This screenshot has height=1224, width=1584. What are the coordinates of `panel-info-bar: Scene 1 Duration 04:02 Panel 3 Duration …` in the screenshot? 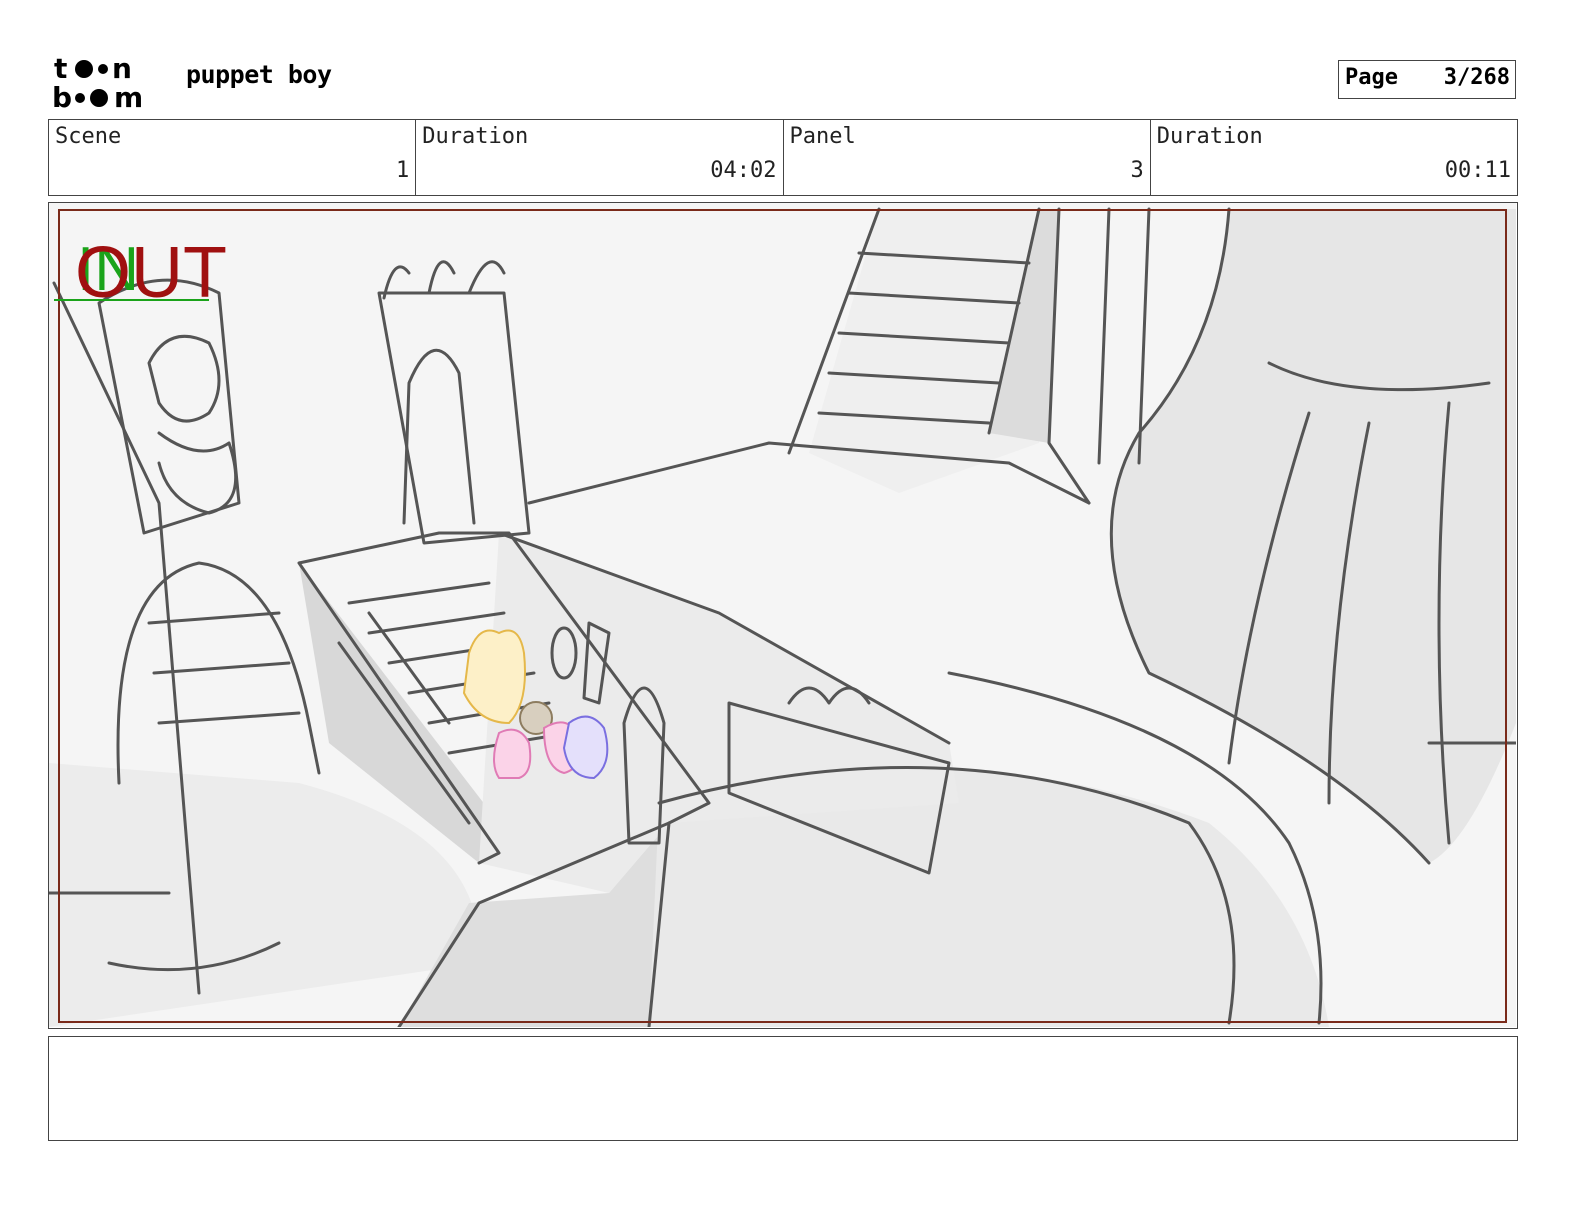 It's located at (783, 157).